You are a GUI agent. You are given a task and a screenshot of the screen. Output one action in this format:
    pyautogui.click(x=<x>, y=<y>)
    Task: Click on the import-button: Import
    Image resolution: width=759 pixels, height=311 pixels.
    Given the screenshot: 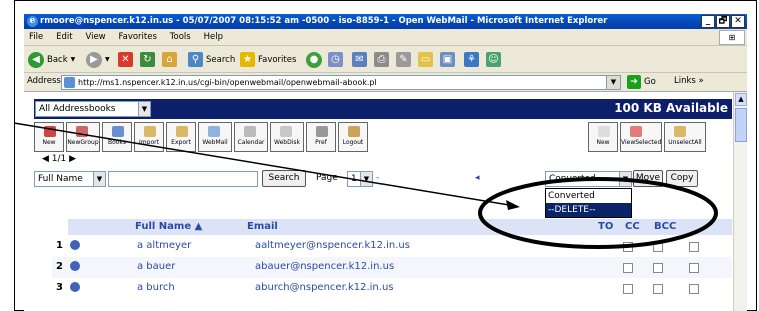 What is the action you would take?
    pyautogui.click(x=149, y=137)
    